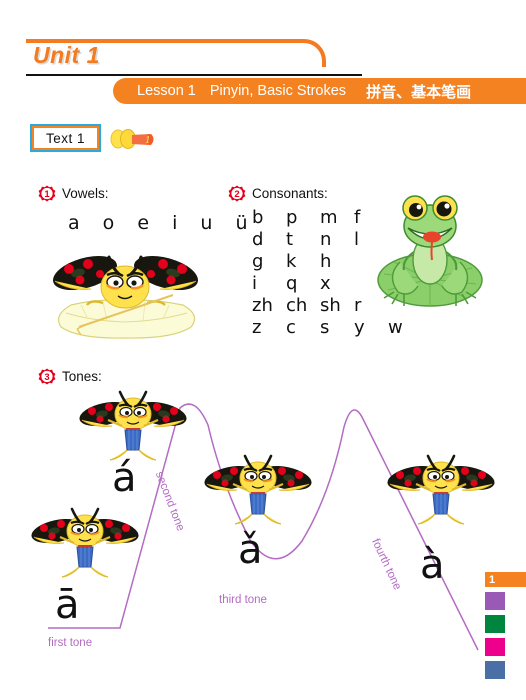 This screenshot has width=526, height=700. Describe the element at coordinates (67, 605) in the screenshot. I see `tone-letter-first: ā` at that location.